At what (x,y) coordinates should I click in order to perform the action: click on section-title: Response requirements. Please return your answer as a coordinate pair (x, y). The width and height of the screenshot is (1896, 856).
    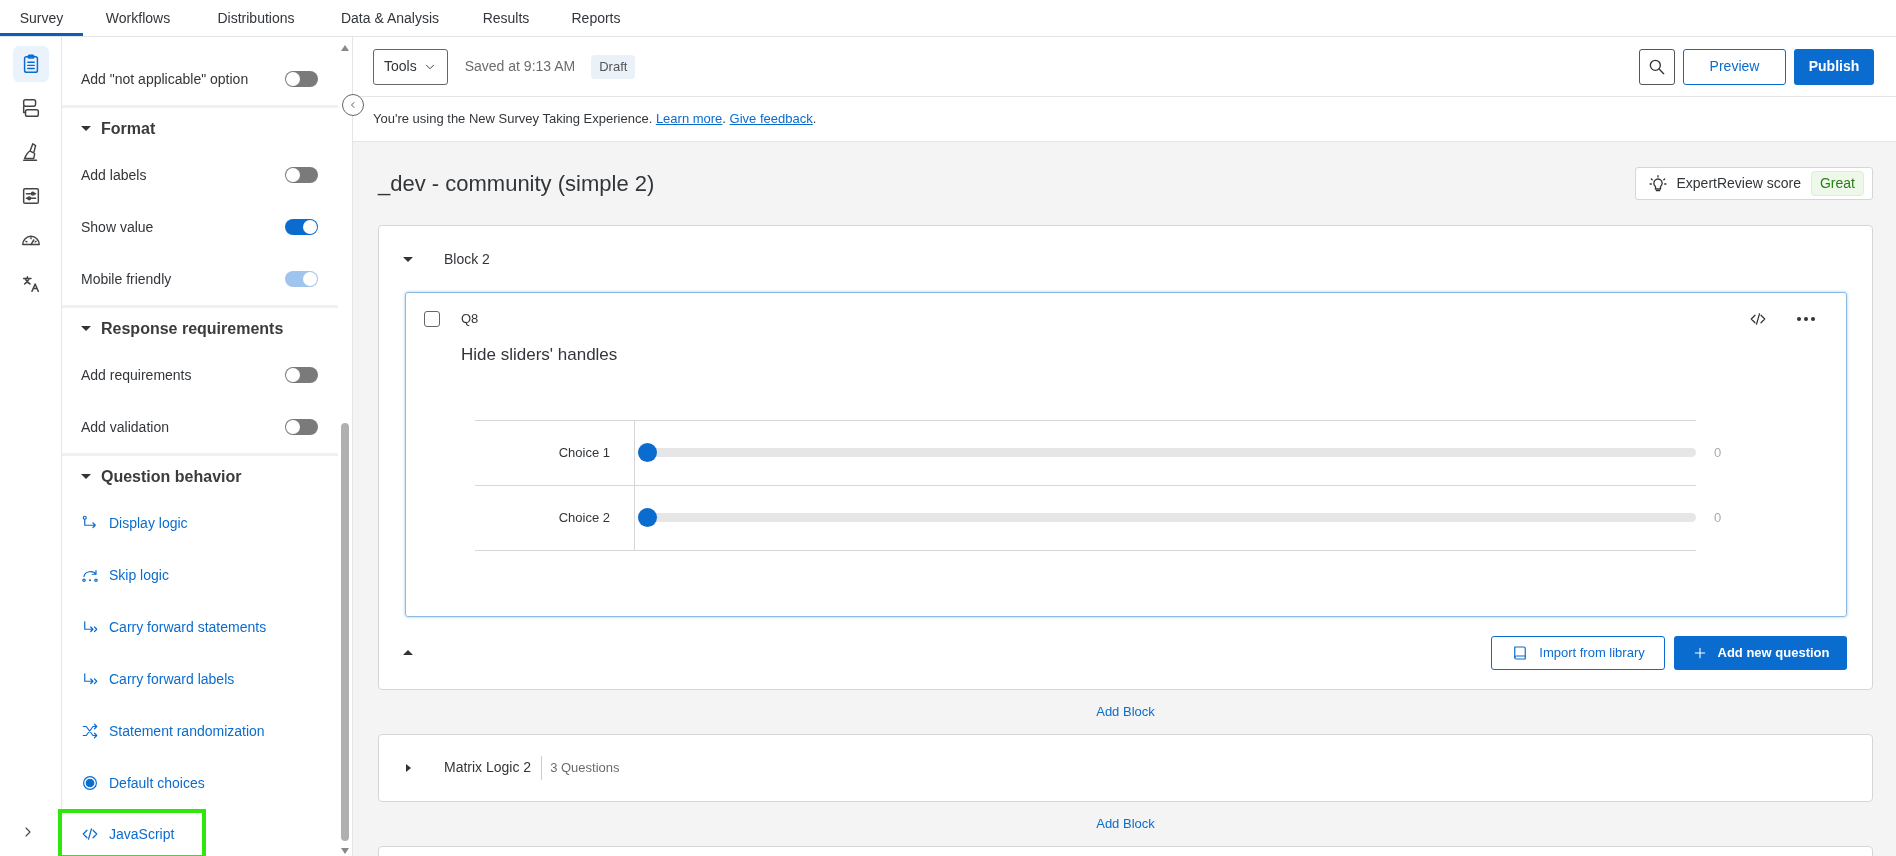
    Looking at the image, I should click on (192, 328).